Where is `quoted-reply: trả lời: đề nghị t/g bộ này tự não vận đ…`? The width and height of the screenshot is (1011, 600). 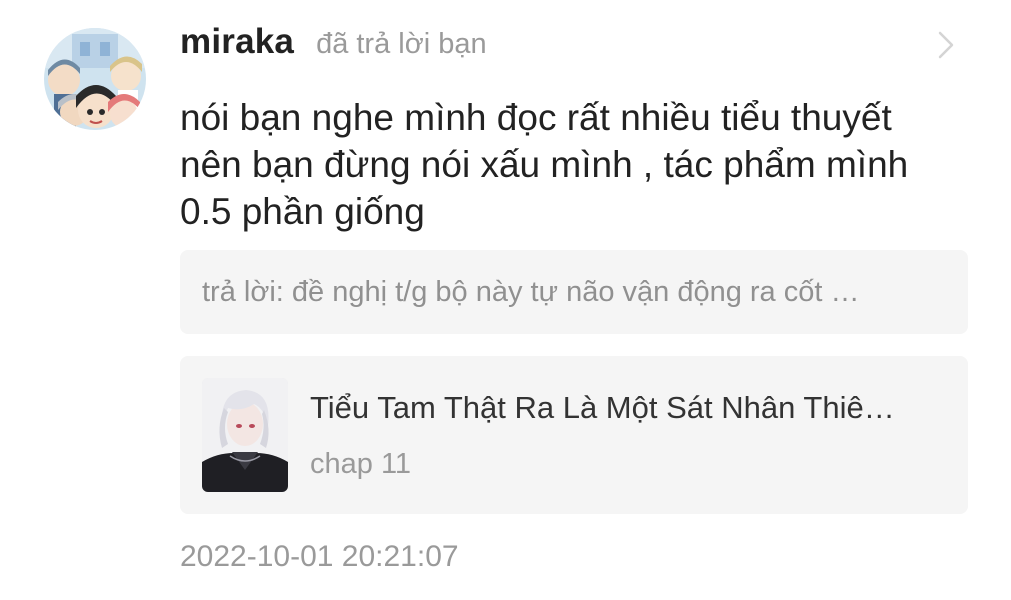
quoted-reply: trả lời: đề nghị t/g bộ này tự não vận đ… is located at coordinates (574, 292).